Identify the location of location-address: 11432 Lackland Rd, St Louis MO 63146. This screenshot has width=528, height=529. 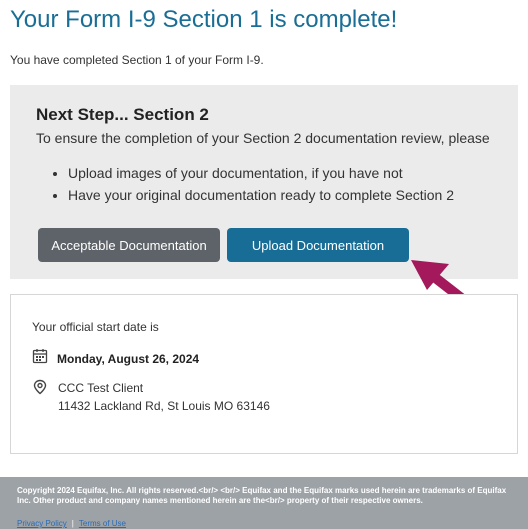
(164, 406).